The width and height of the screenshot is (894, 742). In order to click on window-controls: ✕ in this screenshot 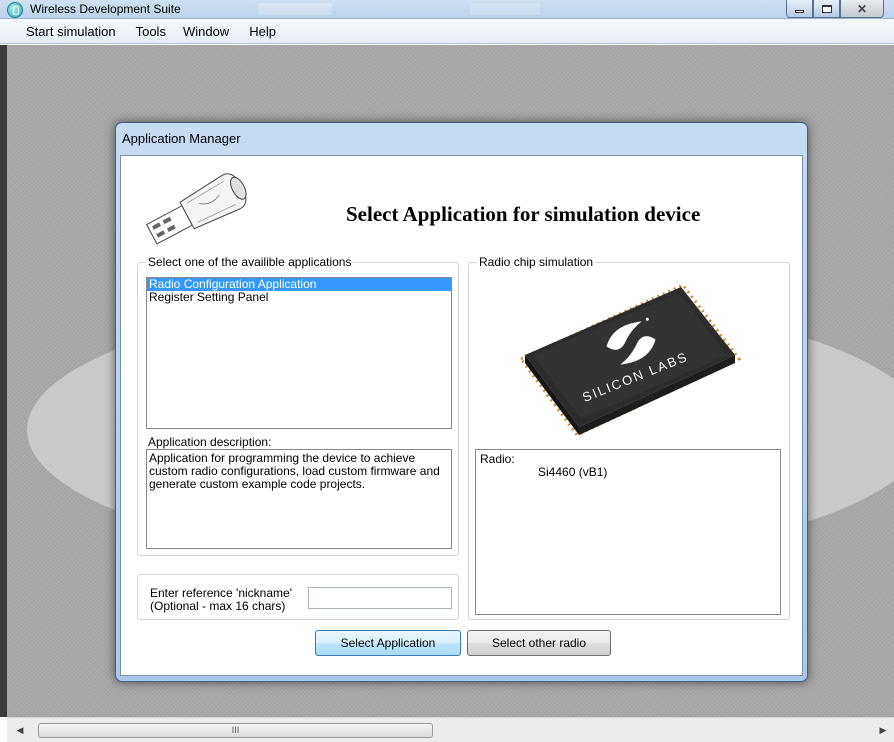, I will do `click(835, 10)`.